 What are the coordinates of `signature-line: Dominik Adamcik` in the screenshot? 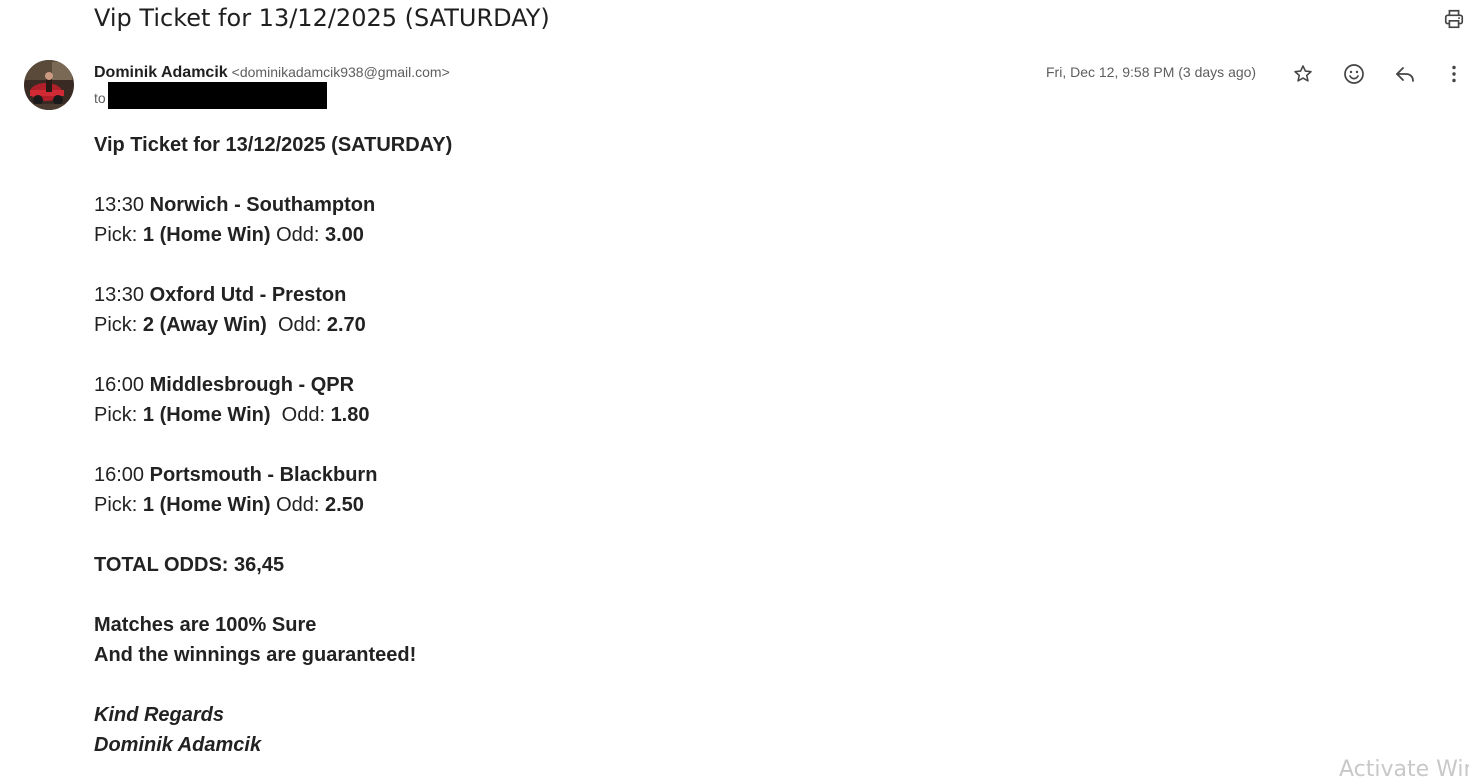 It's located at (178, 745).